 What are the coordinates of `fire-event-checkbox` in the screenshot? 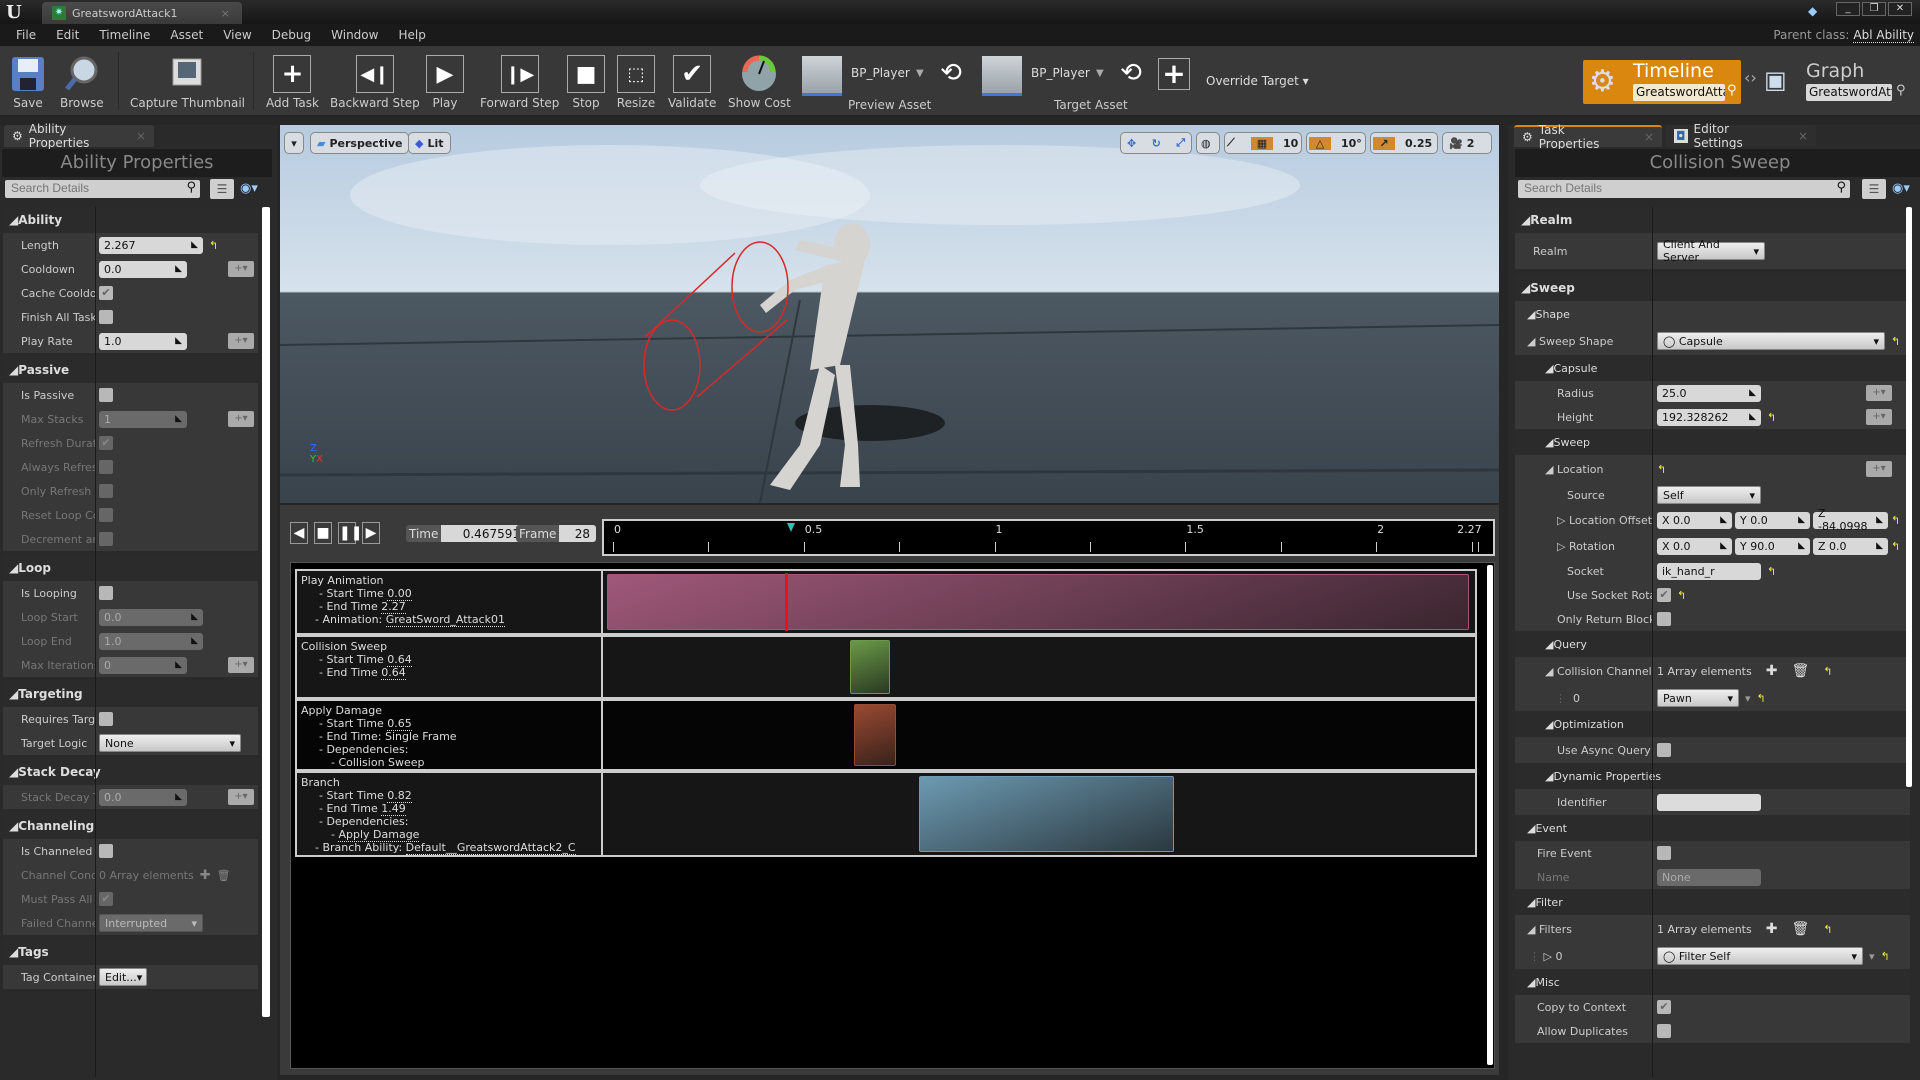 It's located at (1664, 853).